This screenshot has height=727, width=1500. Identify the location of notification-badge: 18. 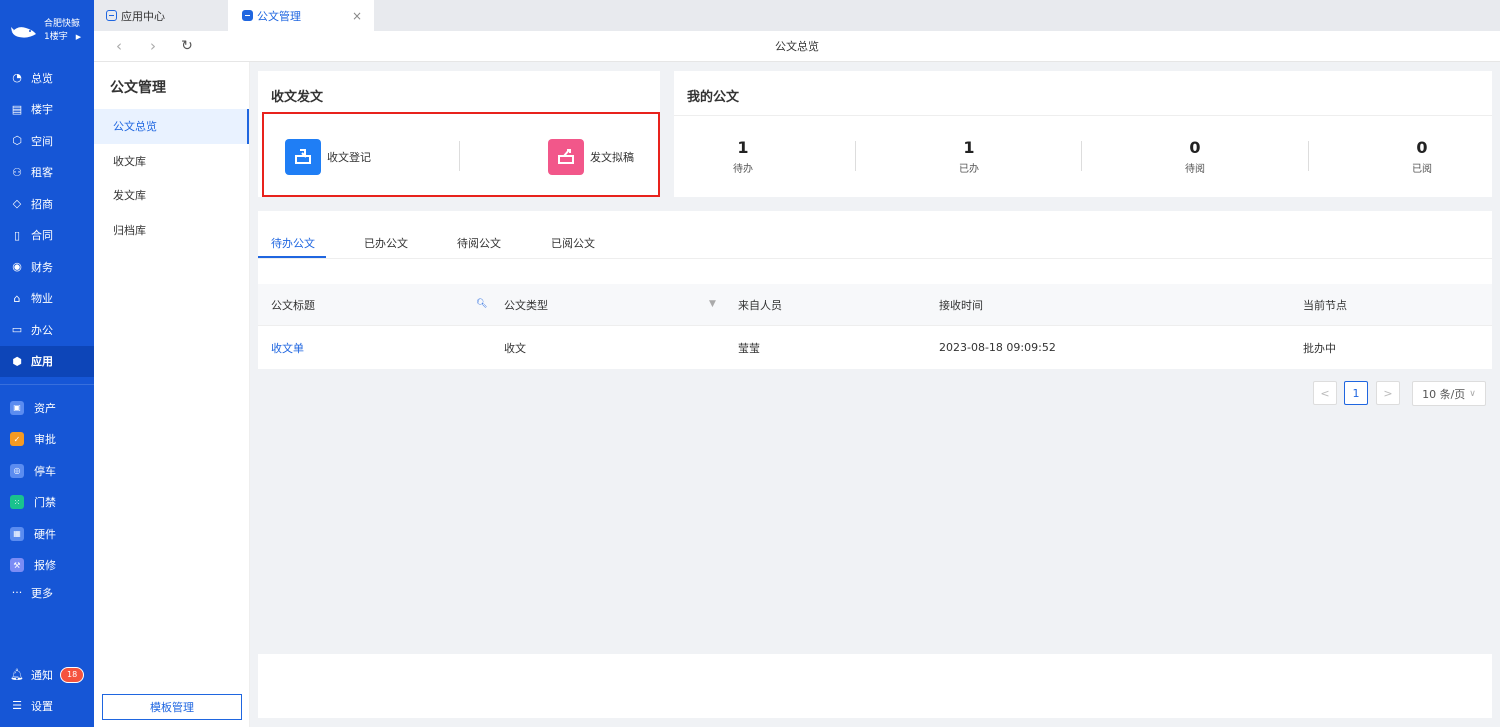
(72, 674).